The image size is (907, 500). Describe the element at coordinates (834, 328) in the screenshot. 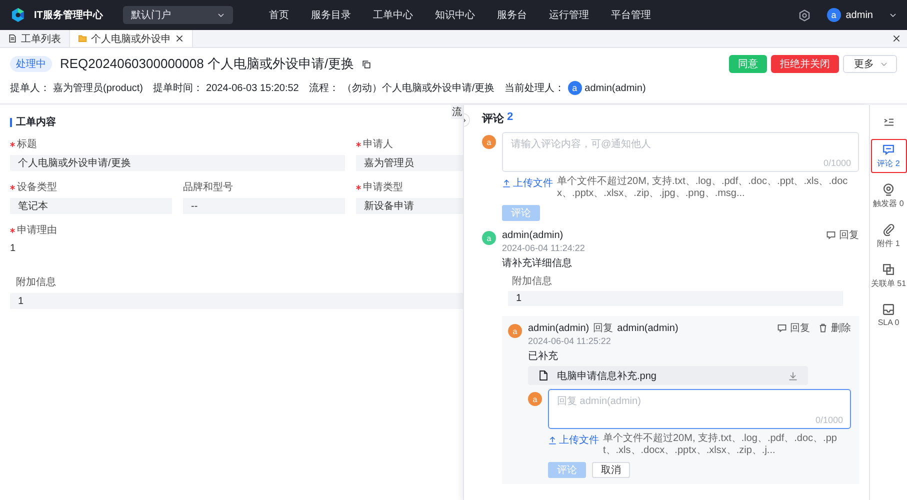

I see `delete-button: 删除` at that location.